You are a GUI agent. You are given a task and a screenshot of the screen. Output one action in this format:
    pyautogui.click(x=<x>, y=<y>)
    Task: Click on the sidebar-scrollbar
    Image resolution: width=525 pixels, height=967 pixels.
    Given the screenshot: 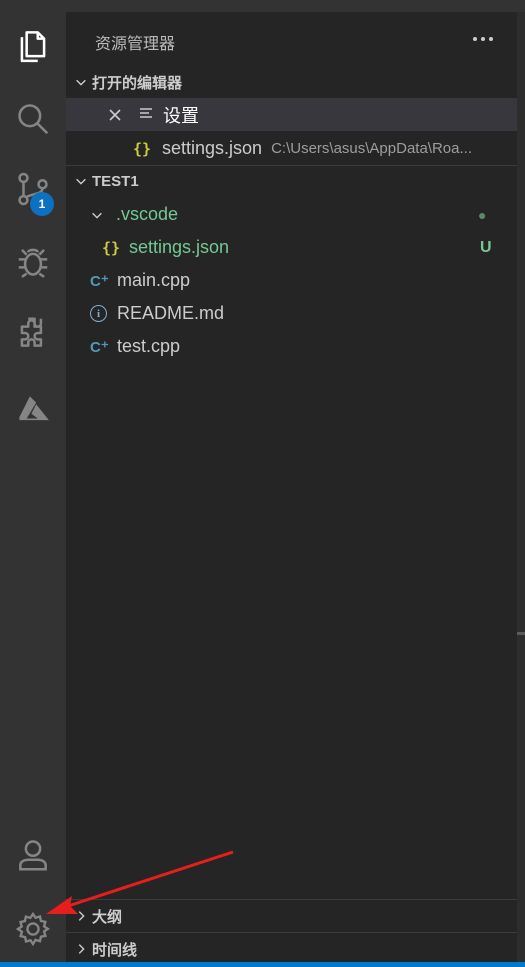 What is the action you would take?
    pyautogui.click(x=521, y=487)
    